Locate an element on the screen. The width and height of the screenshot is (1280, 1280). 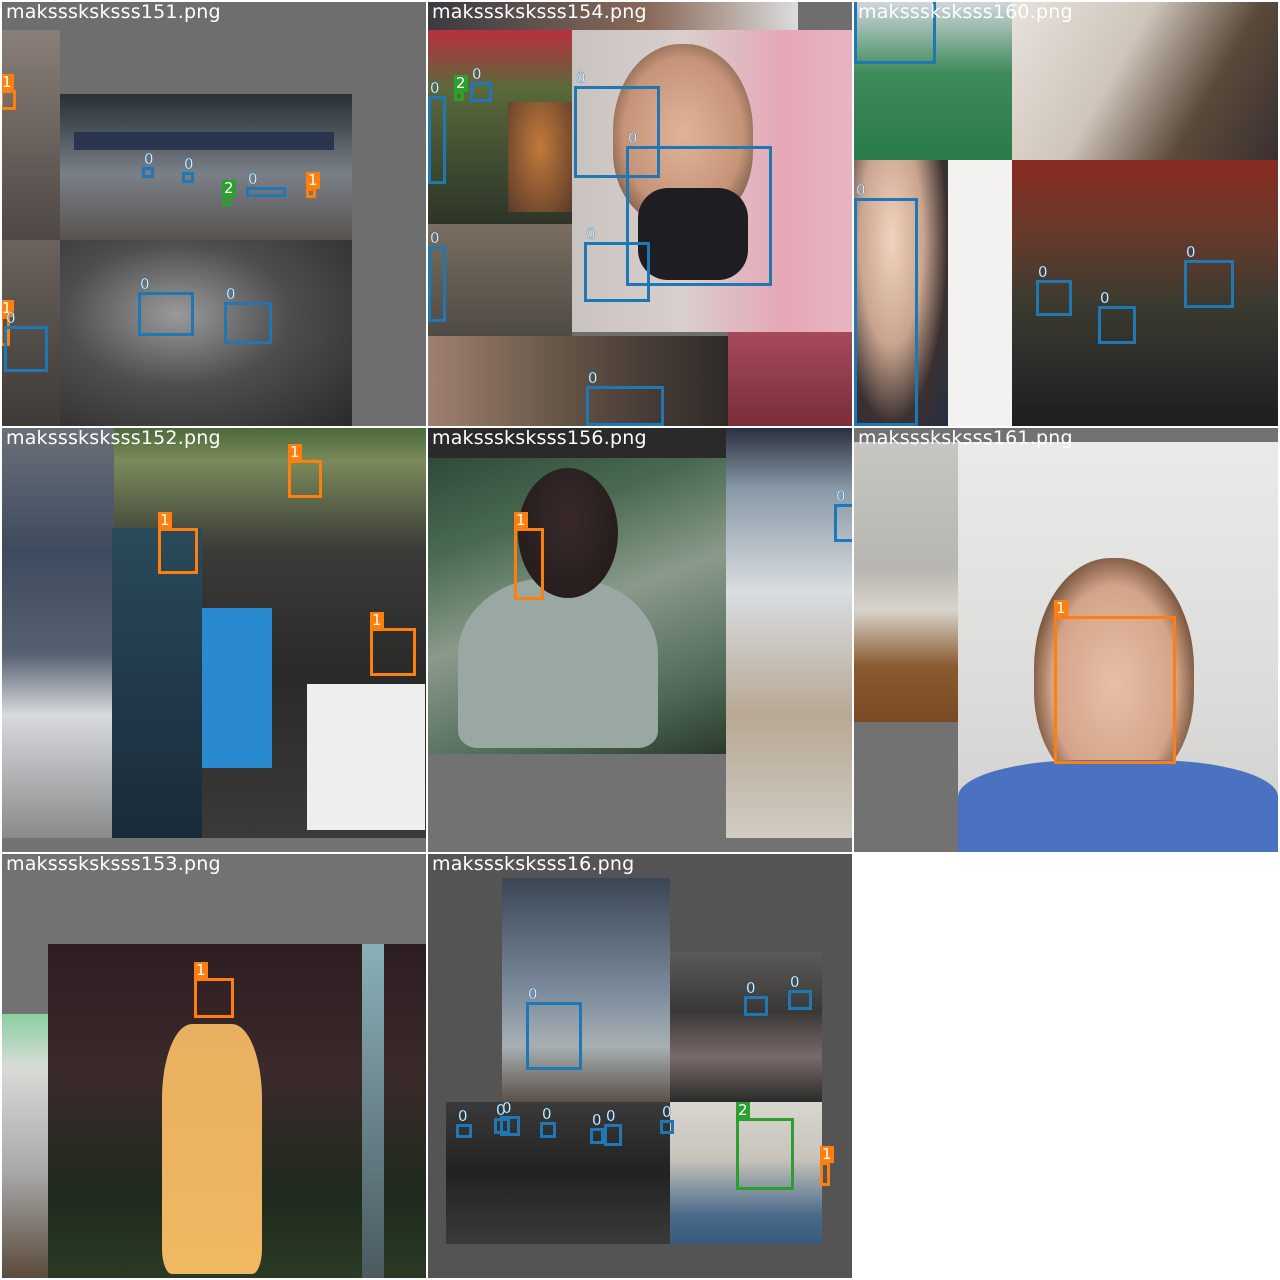
mosaic-tile: maksssksksss156.png 1 0 is located at coordinates (640, 640).